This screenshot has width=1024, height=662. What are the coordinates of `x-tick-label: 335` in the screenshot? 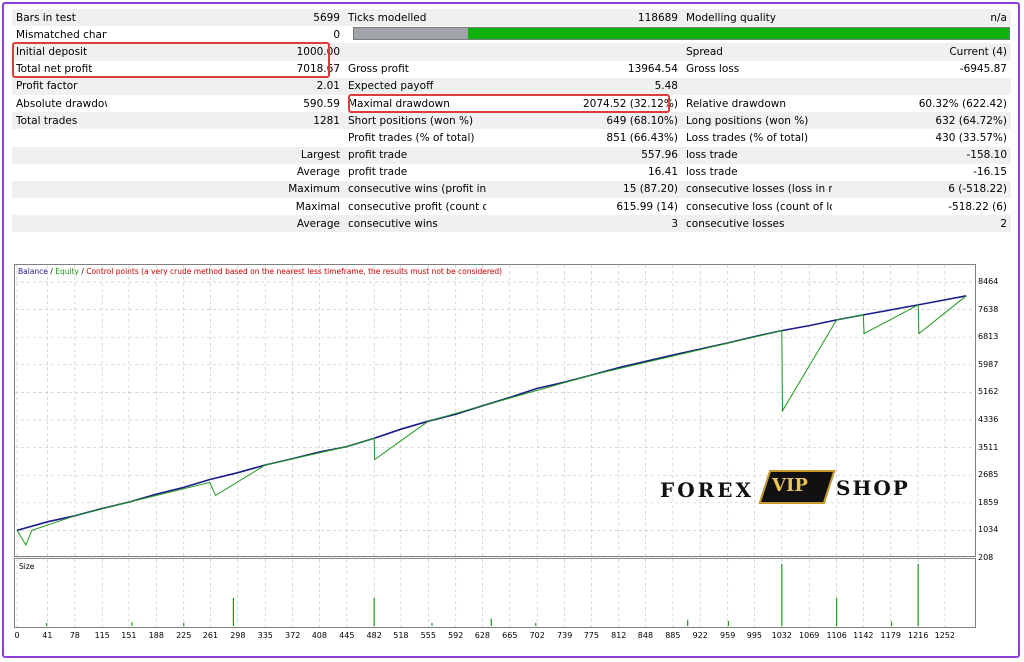 It's located at (265, 635).